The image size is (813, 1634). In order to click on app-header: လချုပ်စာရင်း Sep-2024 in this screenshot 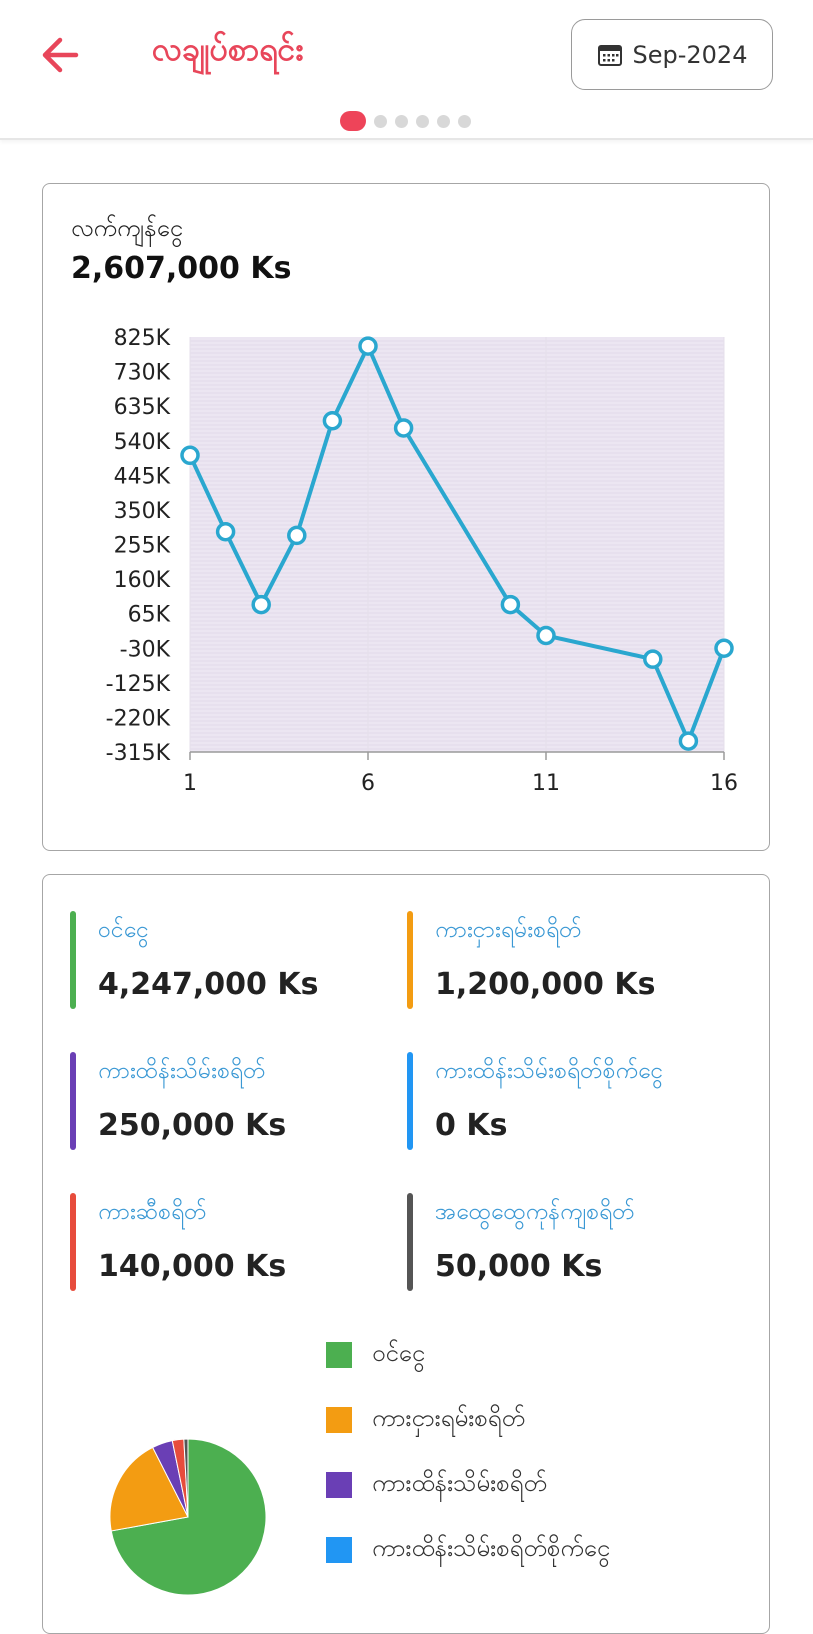, I will do `click(406, 70)`.